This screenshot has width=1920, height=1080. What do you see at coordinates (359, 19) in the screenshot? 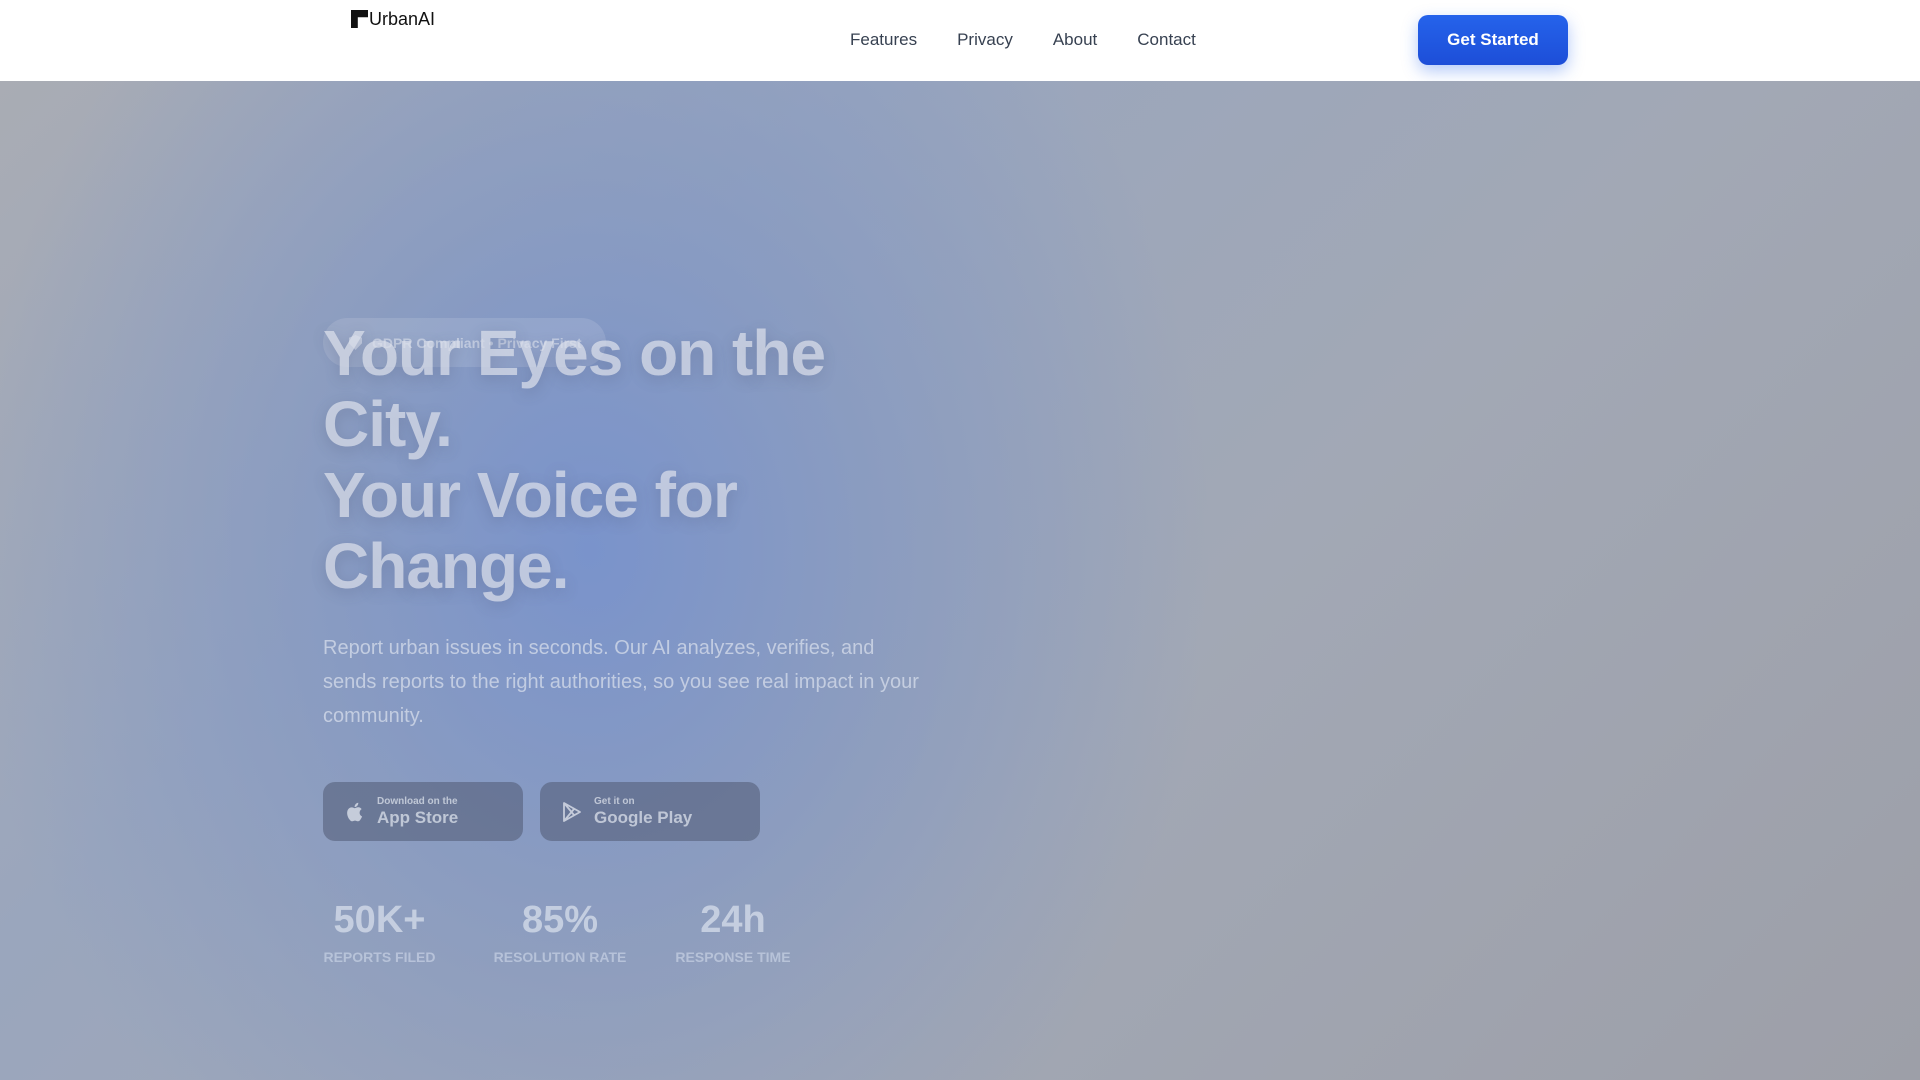
I see `broken-image-icon` at bounding box center [359, 19].